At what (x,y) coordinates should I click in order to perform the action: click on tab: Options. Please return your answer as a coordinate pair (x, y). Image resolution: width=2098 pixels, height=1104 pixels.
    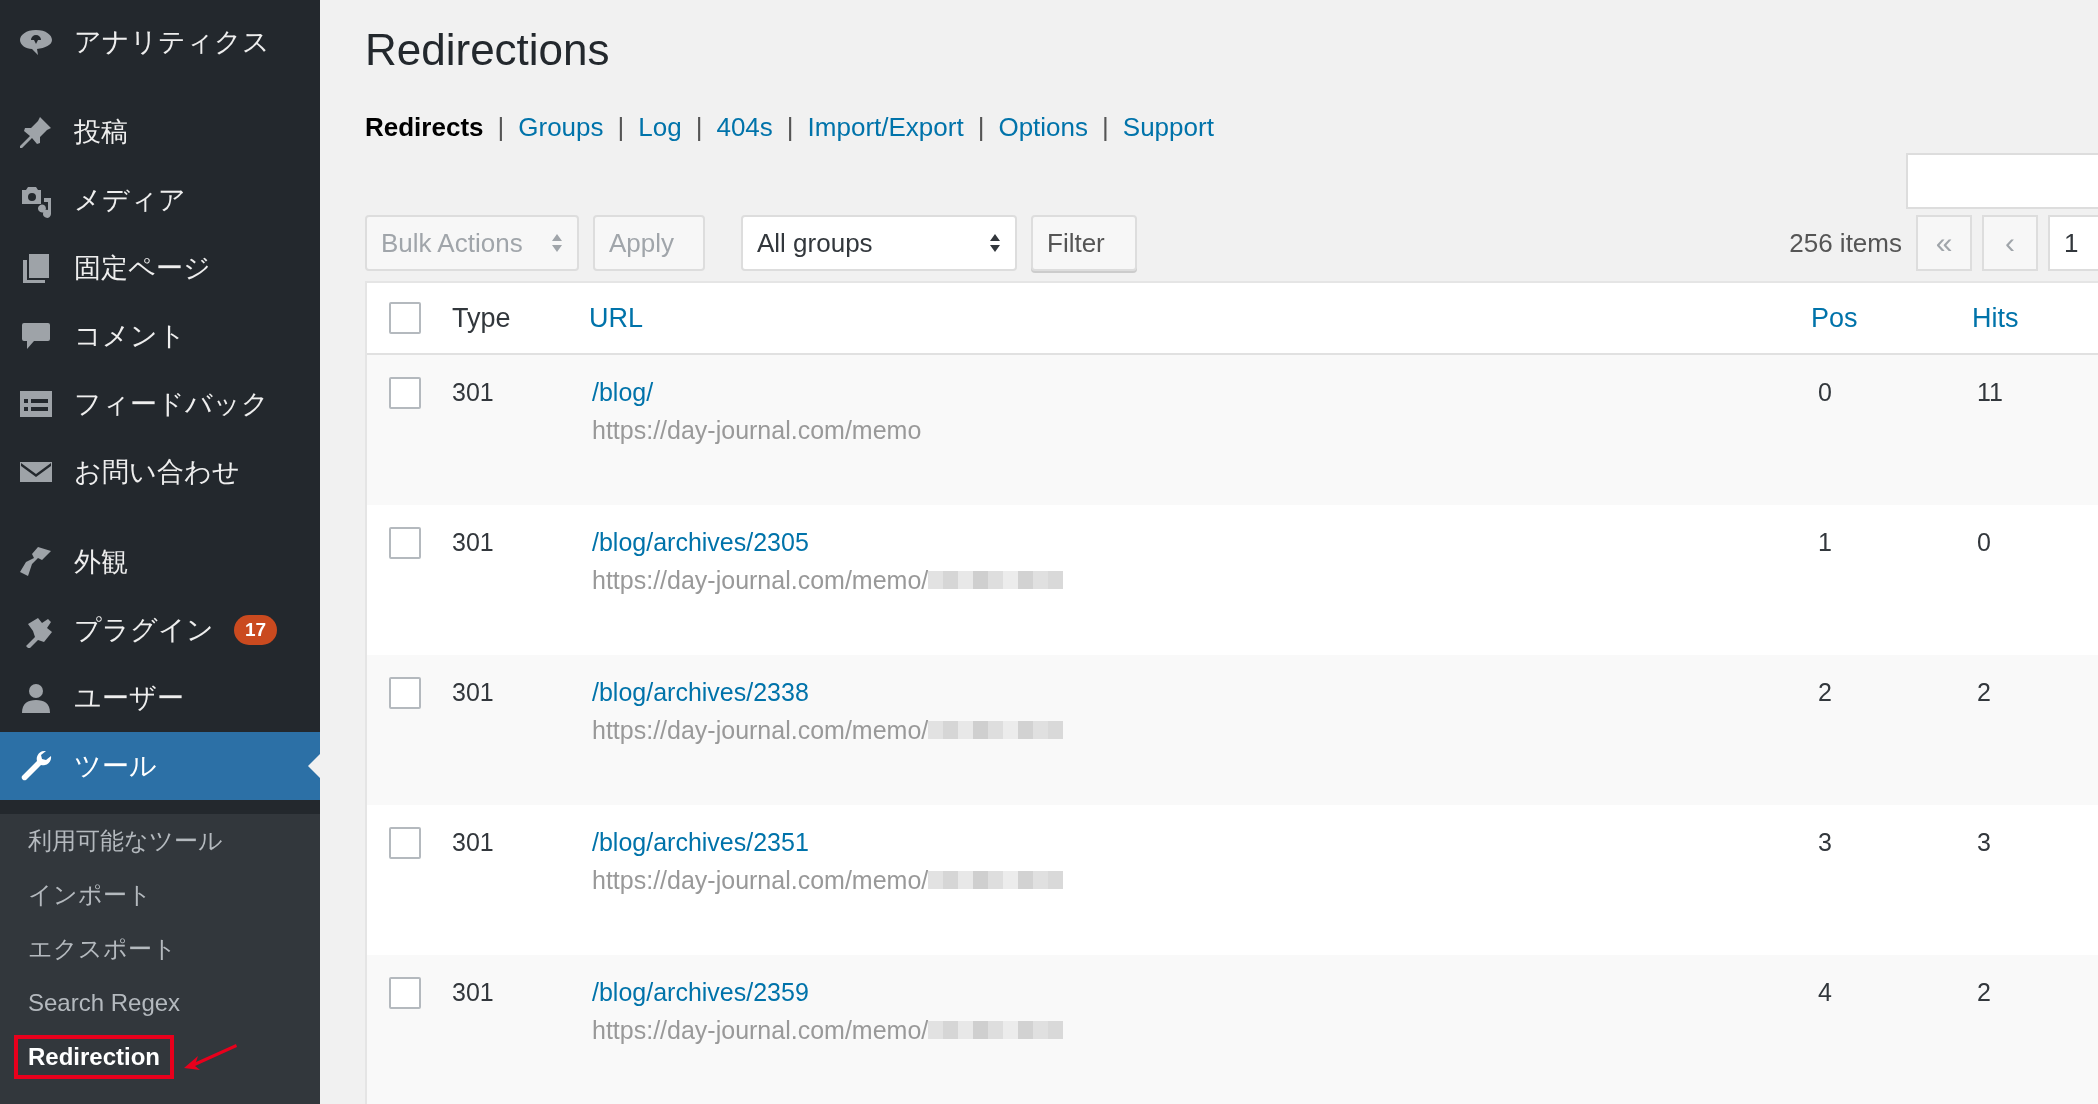
    Looking at the image, I should click on (1043, 127).